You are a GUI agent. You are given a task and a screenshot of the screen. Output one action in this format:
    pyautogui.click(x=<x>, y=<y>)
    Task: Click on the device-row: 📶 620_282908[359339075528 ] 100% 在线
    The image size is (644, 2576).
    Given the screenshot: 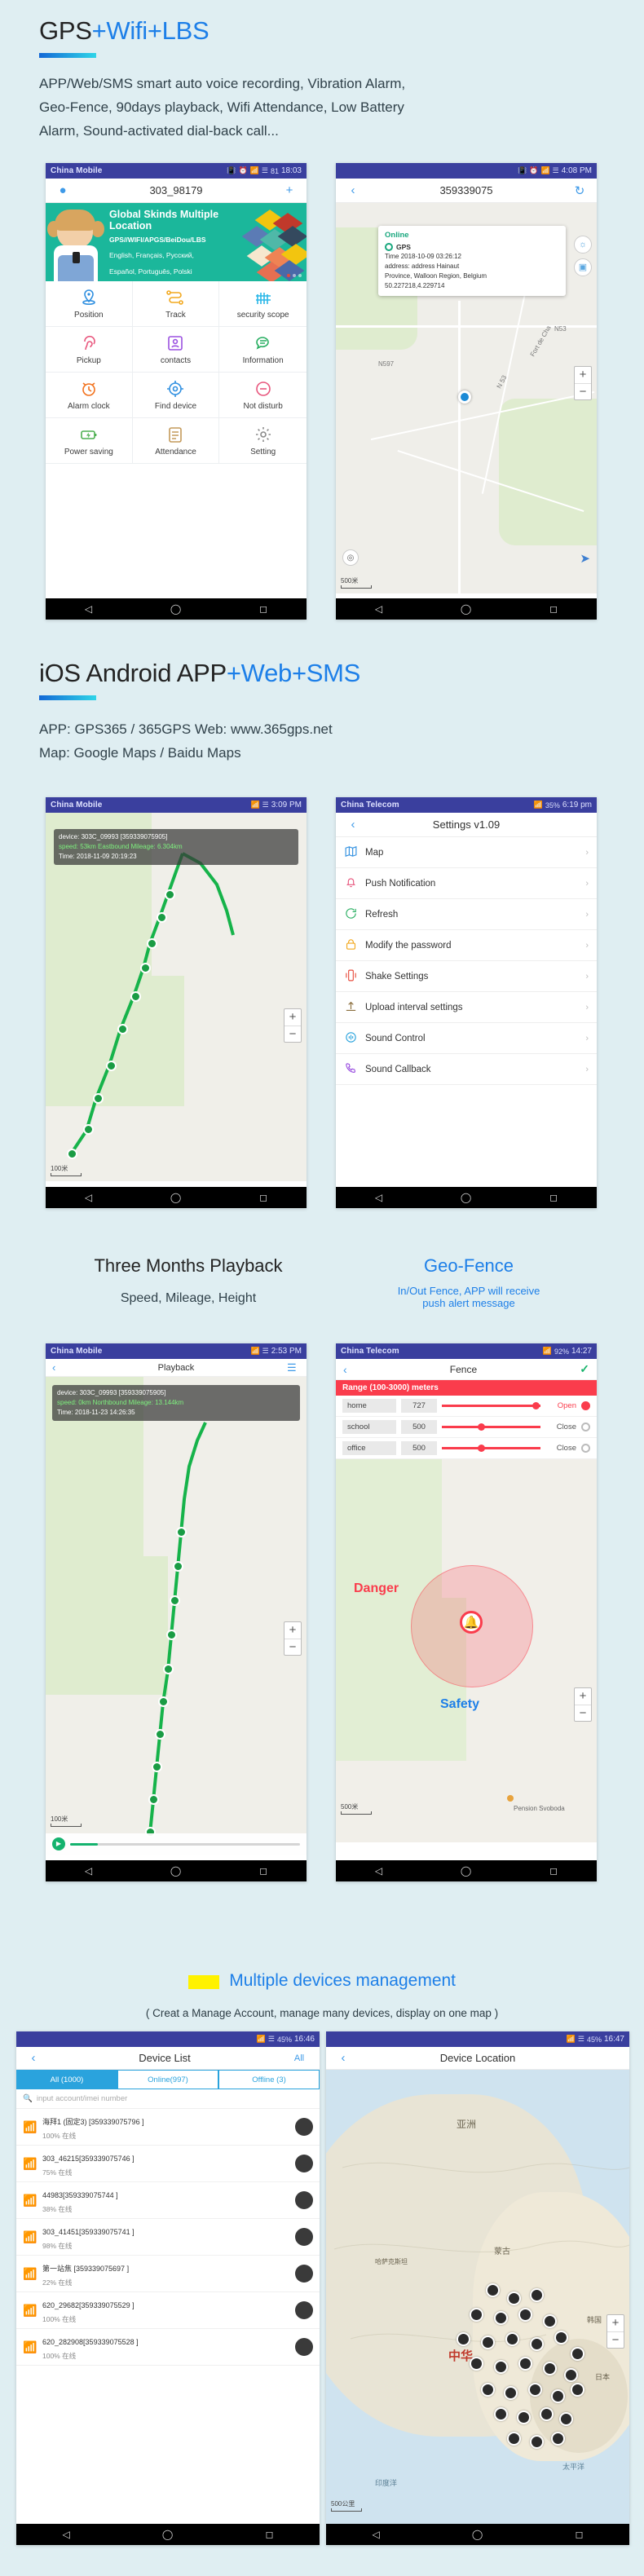 What is the action you would take?
    pyautogui.click(x=168, y=2347)
    